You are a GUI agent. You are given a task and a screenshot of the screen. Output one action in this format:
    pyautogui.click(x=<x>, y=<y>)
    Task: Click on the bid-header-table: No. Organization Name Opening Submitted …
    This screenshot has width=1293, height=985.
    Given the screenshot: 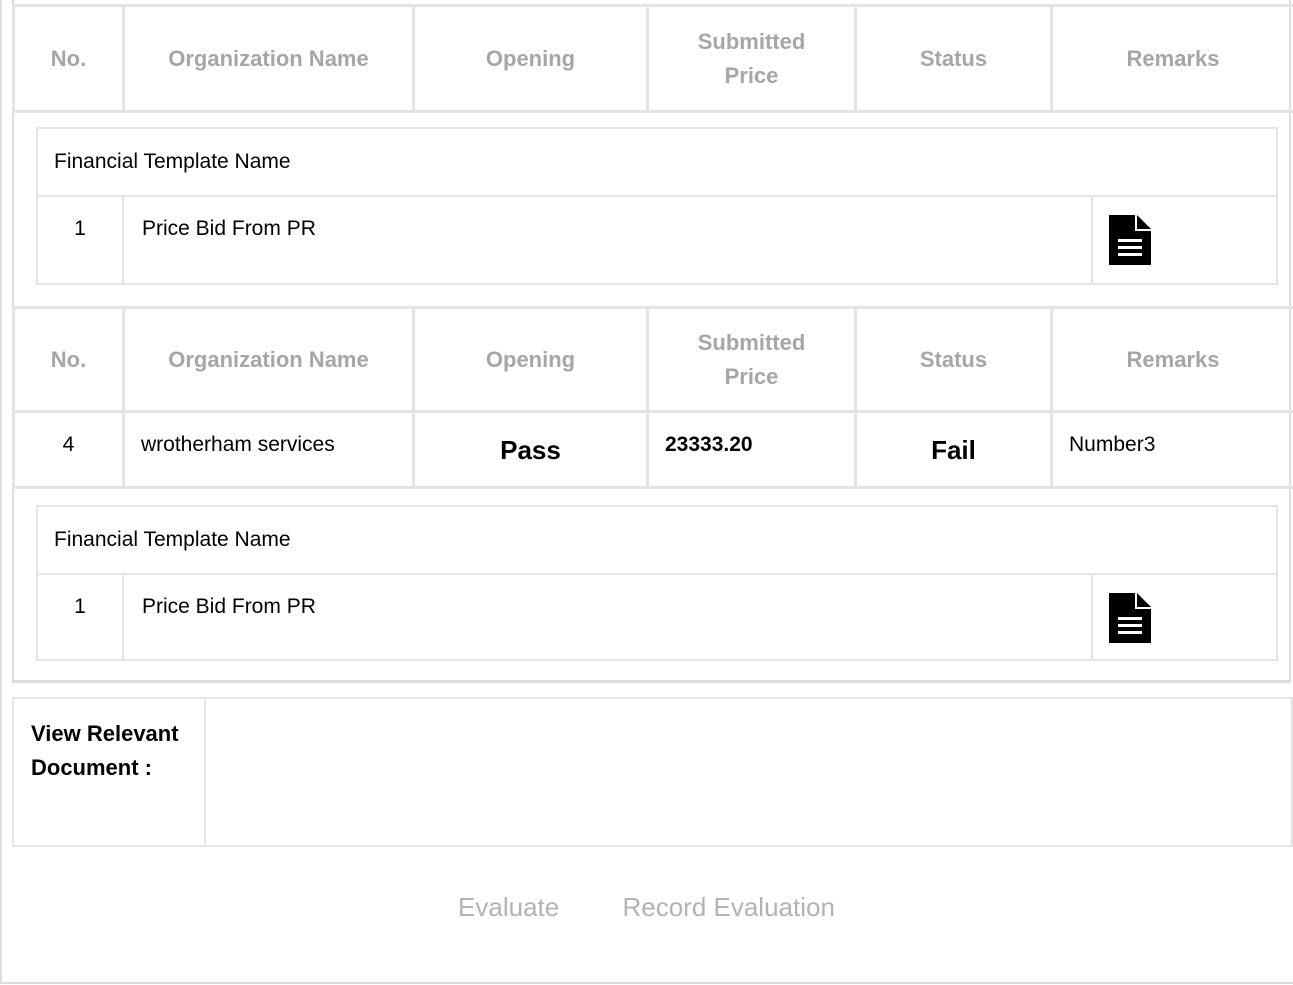 What is the action you would take?
    pyautogui.click(x=652, y=58)
    